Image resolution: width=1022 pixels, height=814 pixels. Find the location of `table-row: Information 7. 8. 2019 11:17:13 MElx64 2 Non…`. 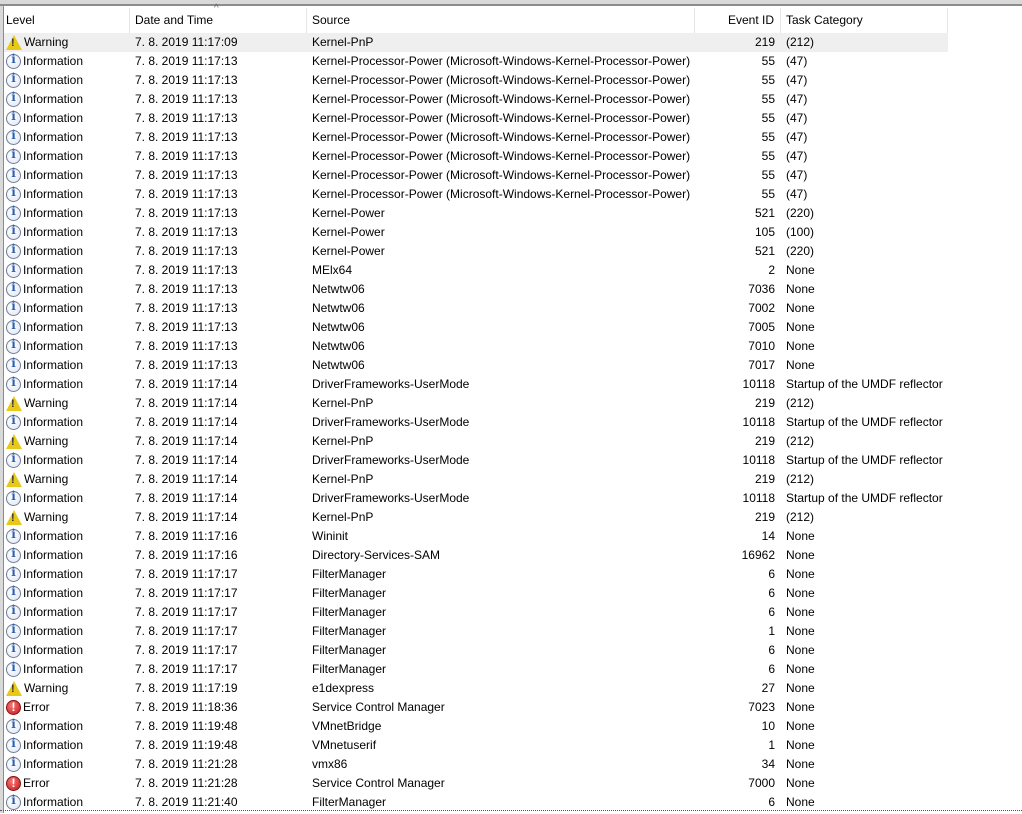

table-row: Information 7. 8. 2019 11:17:13 MElx64 2 Non… is located at coordinates (513, 270).